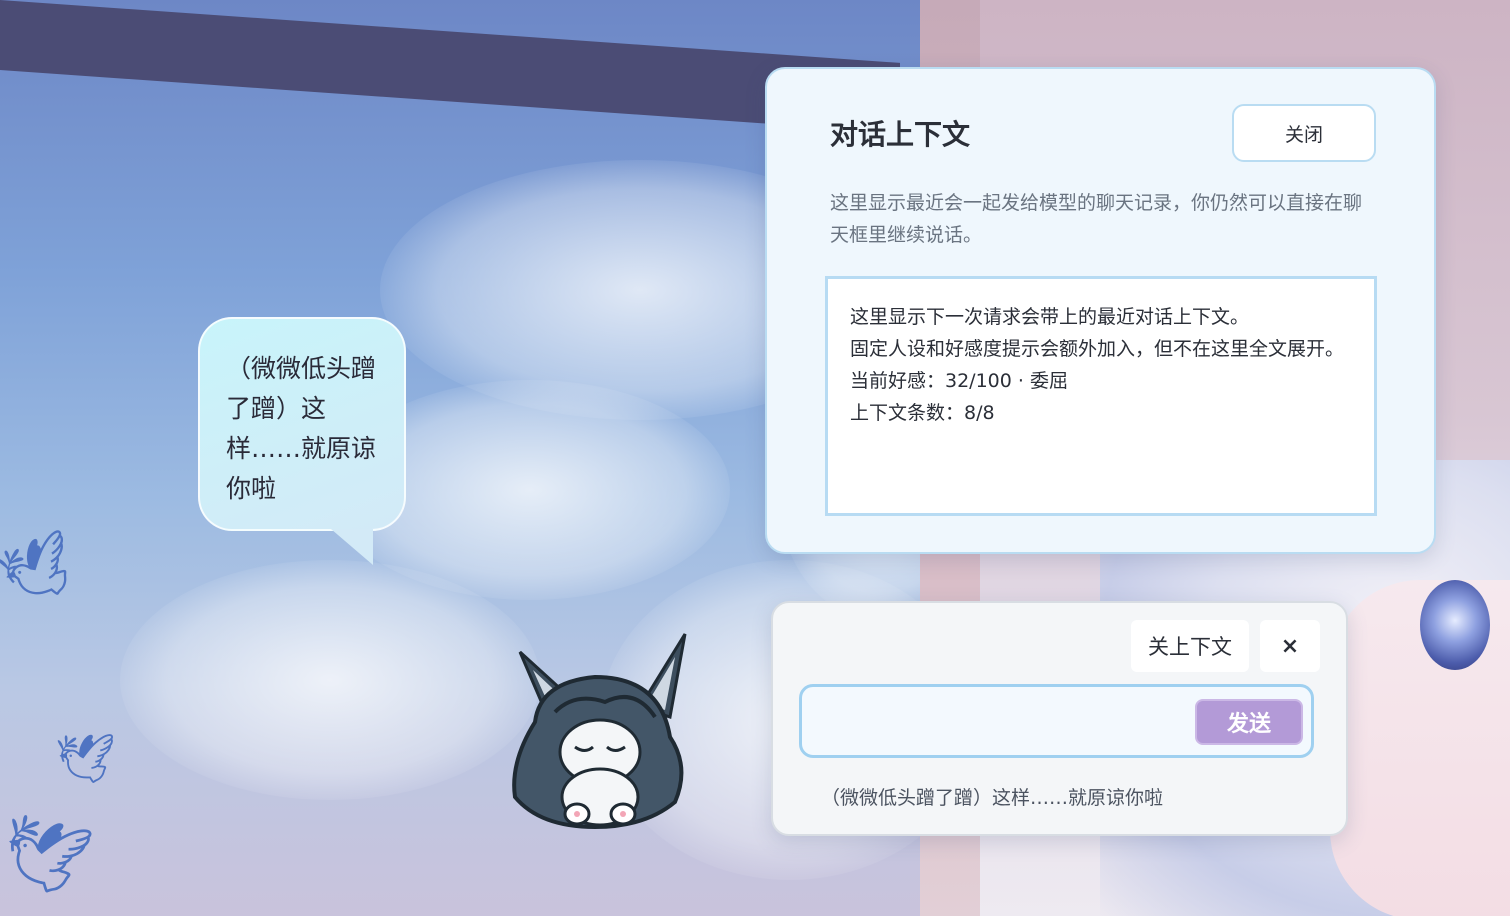  What do you see at coordinates (1190, 646) in the screenshot?
I see `close-context-button: 关上下文` at bounding box center [1190, 646].